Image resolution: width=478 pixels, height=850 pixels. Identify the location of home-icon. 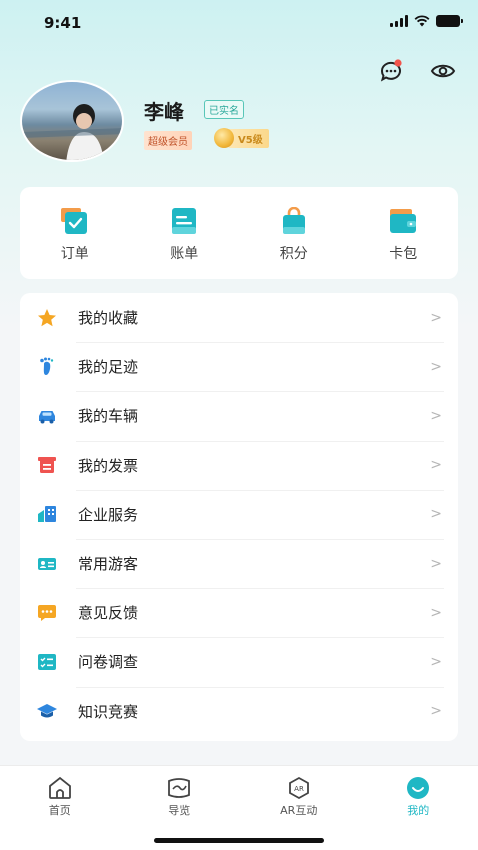
(60, 788).